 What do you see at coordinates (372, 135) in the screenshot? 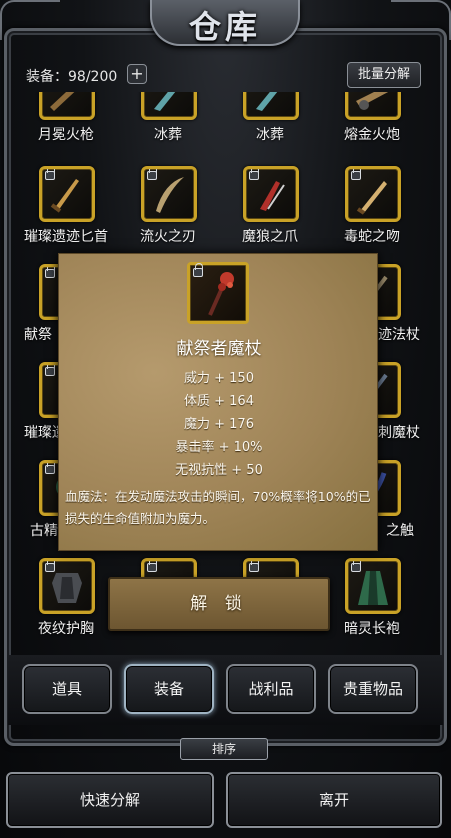
I see `item-name: 熔金火炮` at bounding box center [372, 135].